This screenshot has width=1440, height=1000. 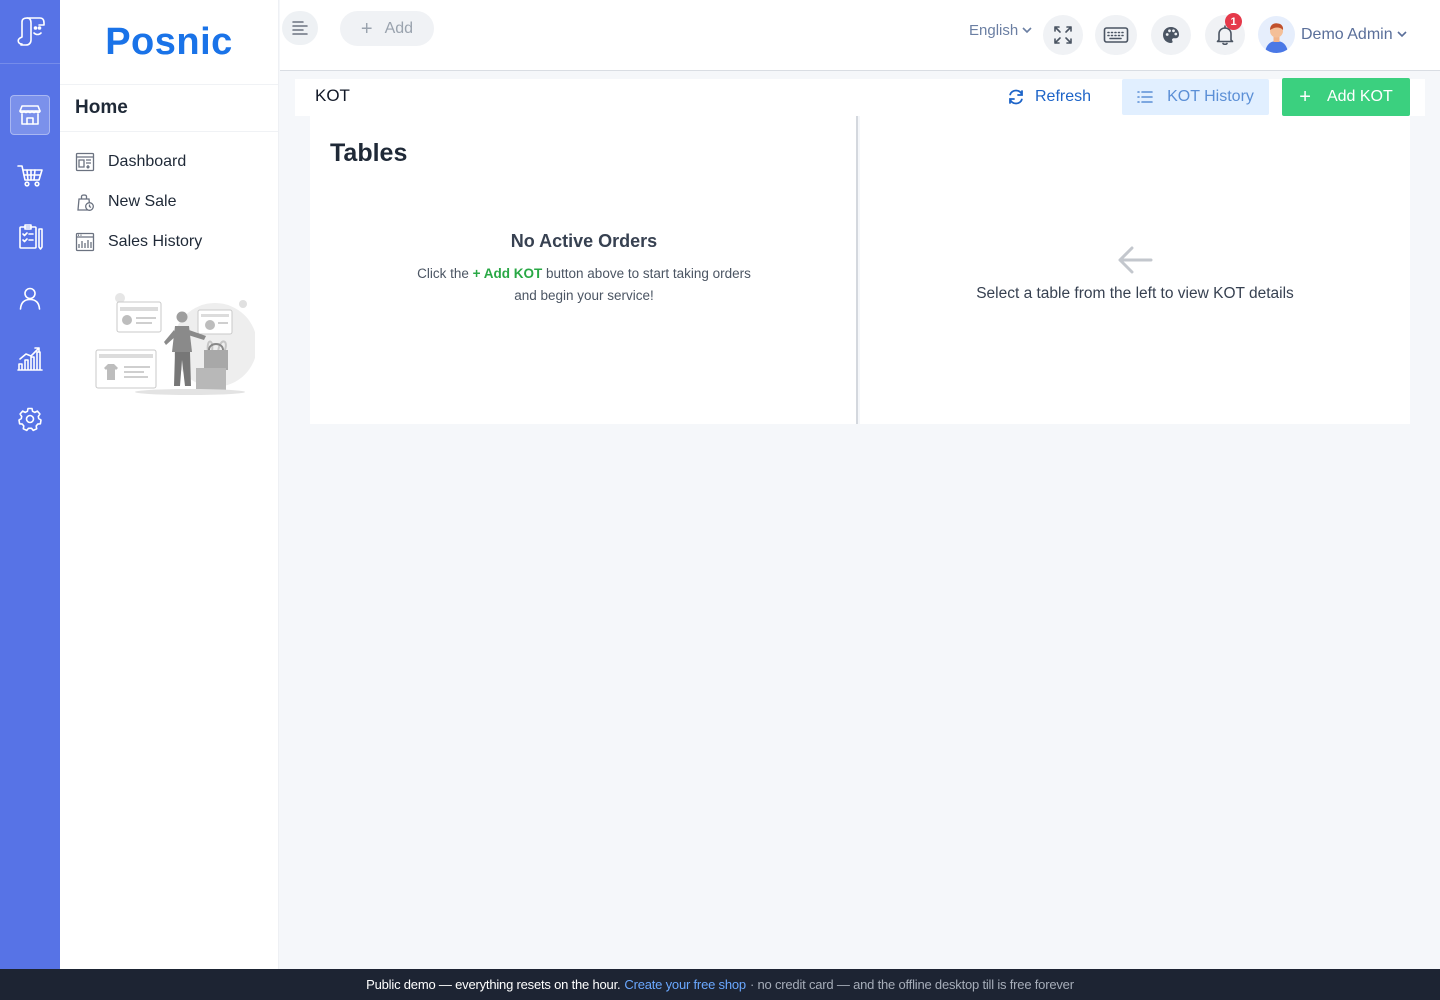 I want to click on settings-icon, so click(x=30, y=419).